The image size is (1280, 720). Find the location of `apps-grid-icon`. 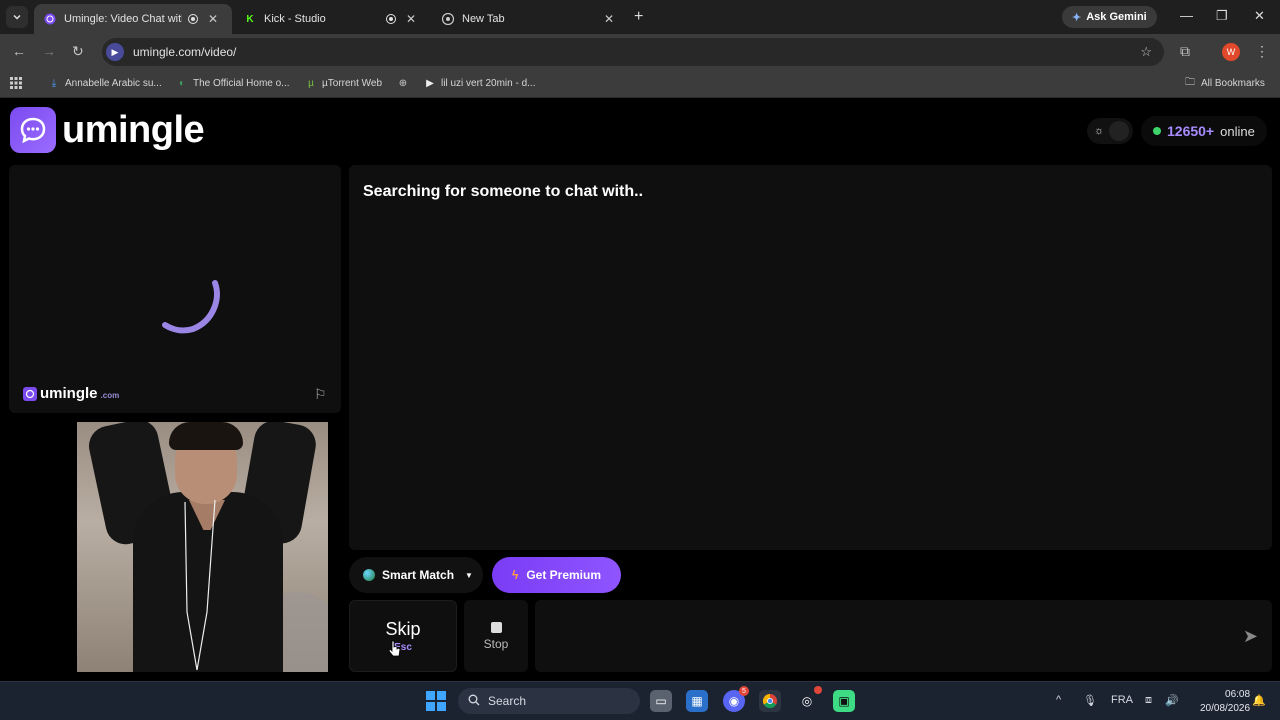

apps-grid-icon is located at coordinates (16, 83).